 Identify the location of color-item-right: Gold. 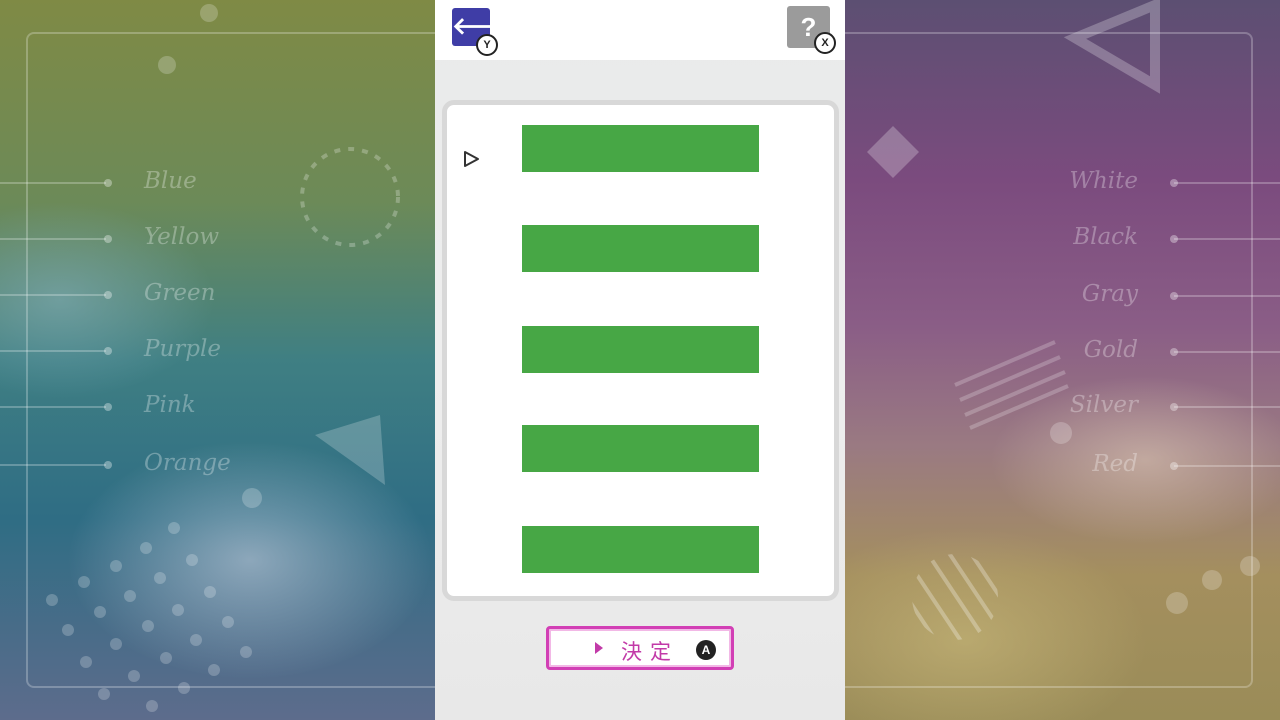
(1150, 352).